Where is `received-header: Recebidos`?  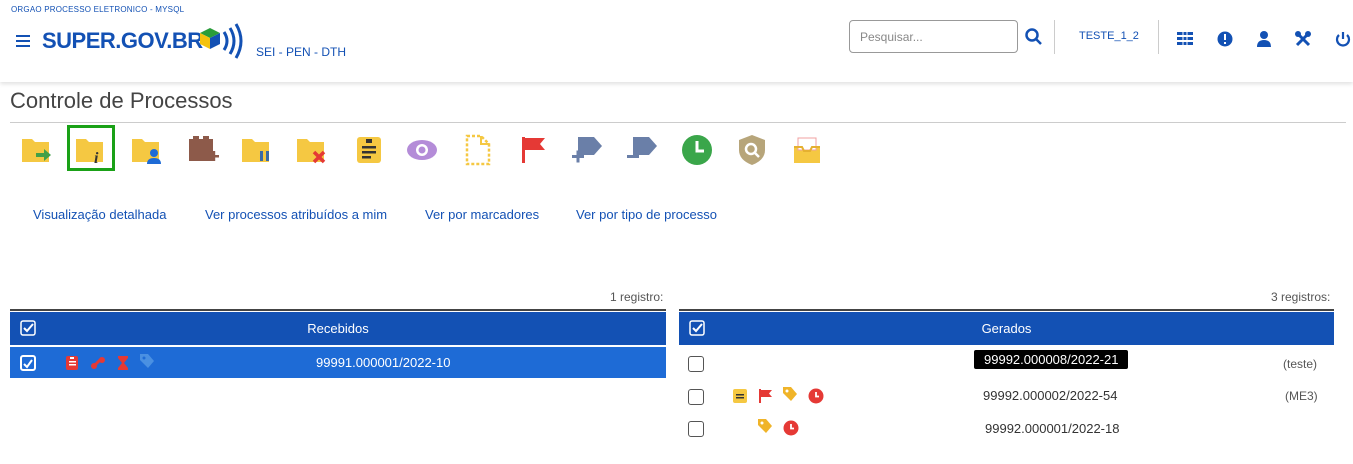 received-header: Recebidos is located at coordinates (338, 328).